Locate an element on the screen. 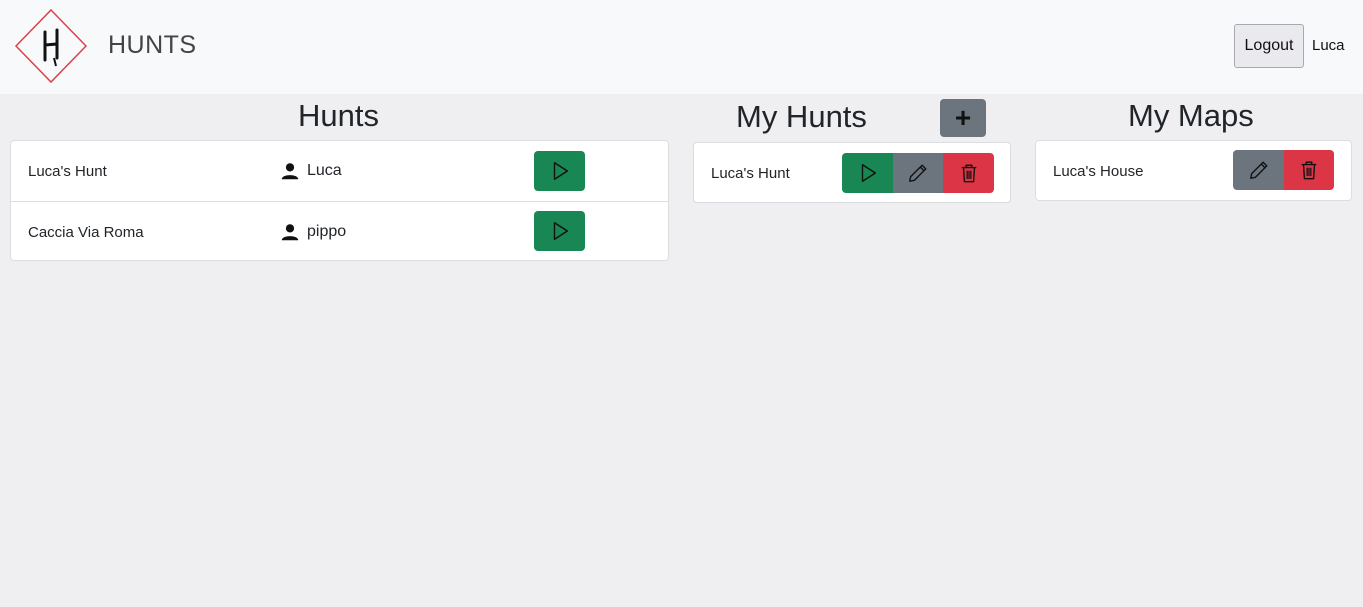  hunt-author-name: Luca is located at coordinates (324, 170).